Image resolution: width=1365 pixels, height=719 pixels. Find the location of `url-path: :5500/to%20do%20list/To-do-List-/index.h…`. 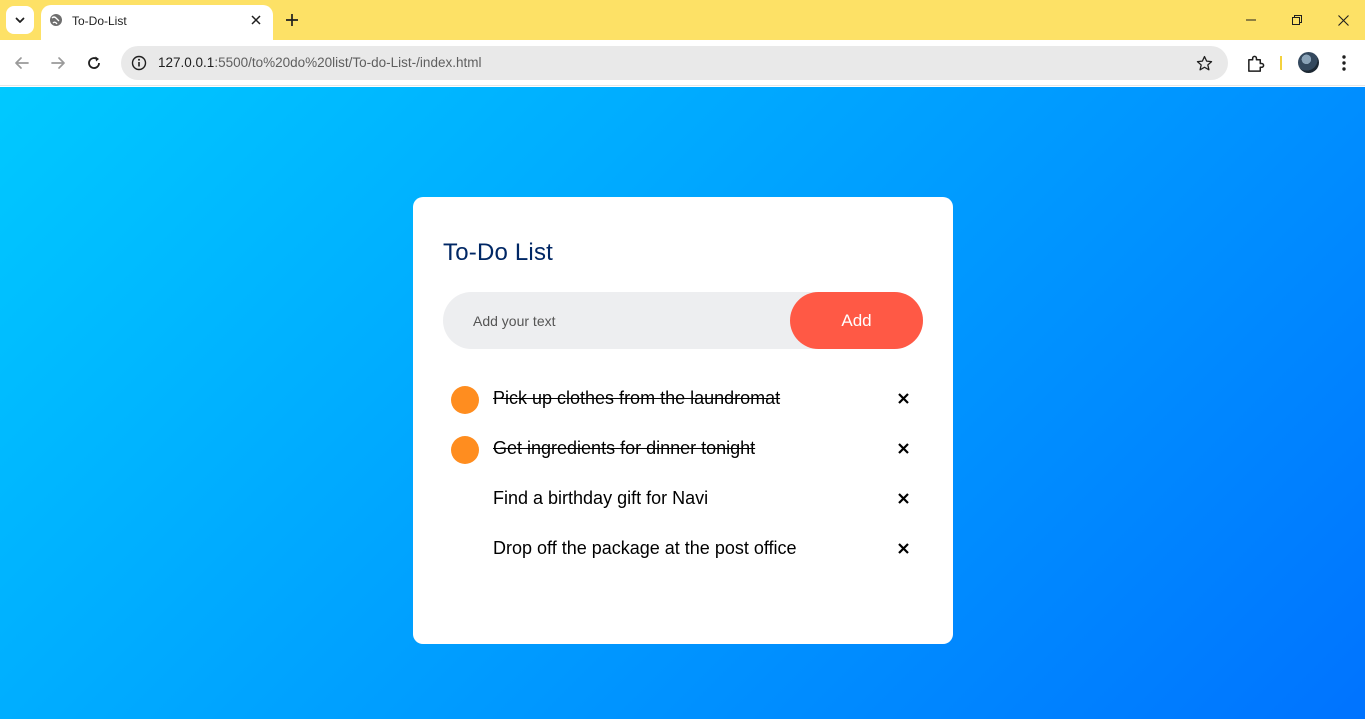

url-path: :5500/to%20do%20list/To-do-List-/index.h… is located at coordinates (348, 62).